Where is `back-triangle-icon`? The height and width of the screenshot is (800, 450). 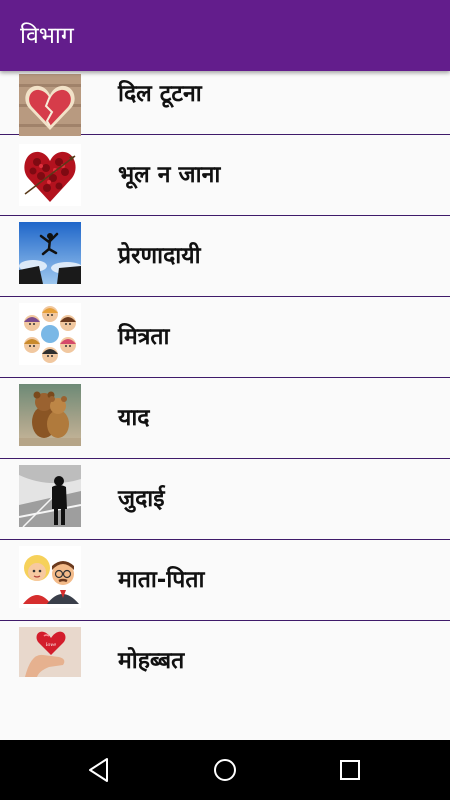 back-triangle-icon is located at coordinates (100, 770).